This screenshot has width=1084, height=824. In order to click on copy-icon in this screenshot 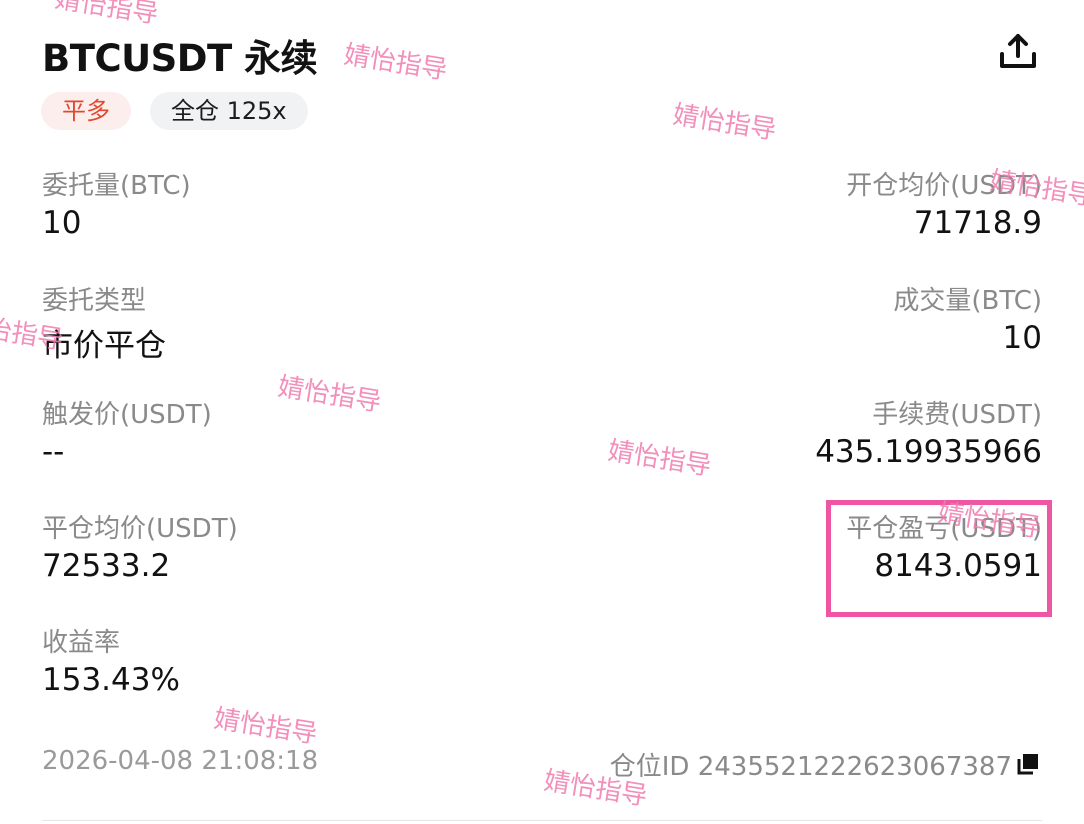, I will do `click(1028, 764)`.